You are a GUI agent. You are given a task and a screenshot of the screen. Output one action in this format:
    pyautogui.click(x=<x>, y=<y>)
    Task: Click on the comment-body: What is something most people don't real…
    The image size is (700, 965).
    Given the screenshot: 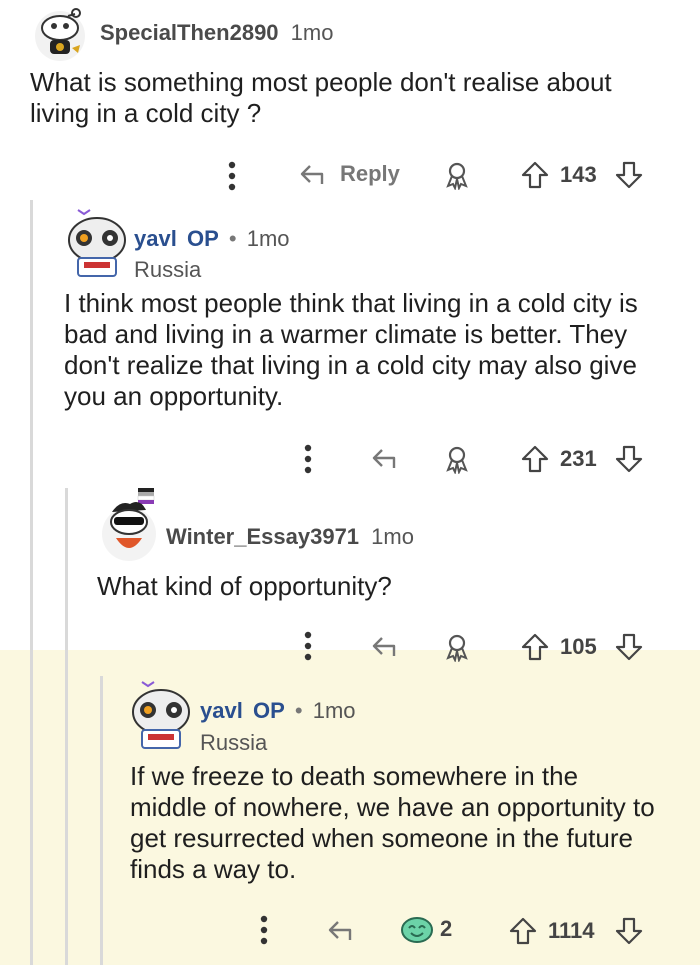 What is the action you would take?
    pyautogui.click(x=321, y=97)
    